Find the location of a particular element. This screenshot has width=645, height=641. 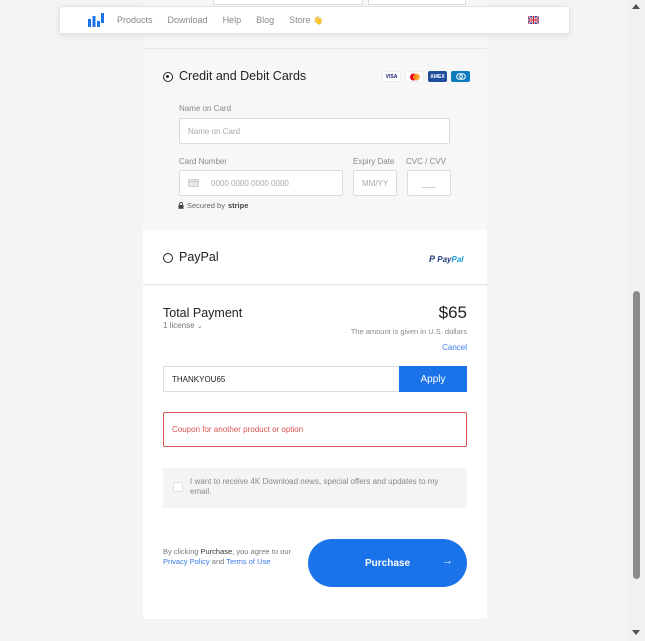

paypal-section: PayPal P PayPal is located at coordinates (315, 257).